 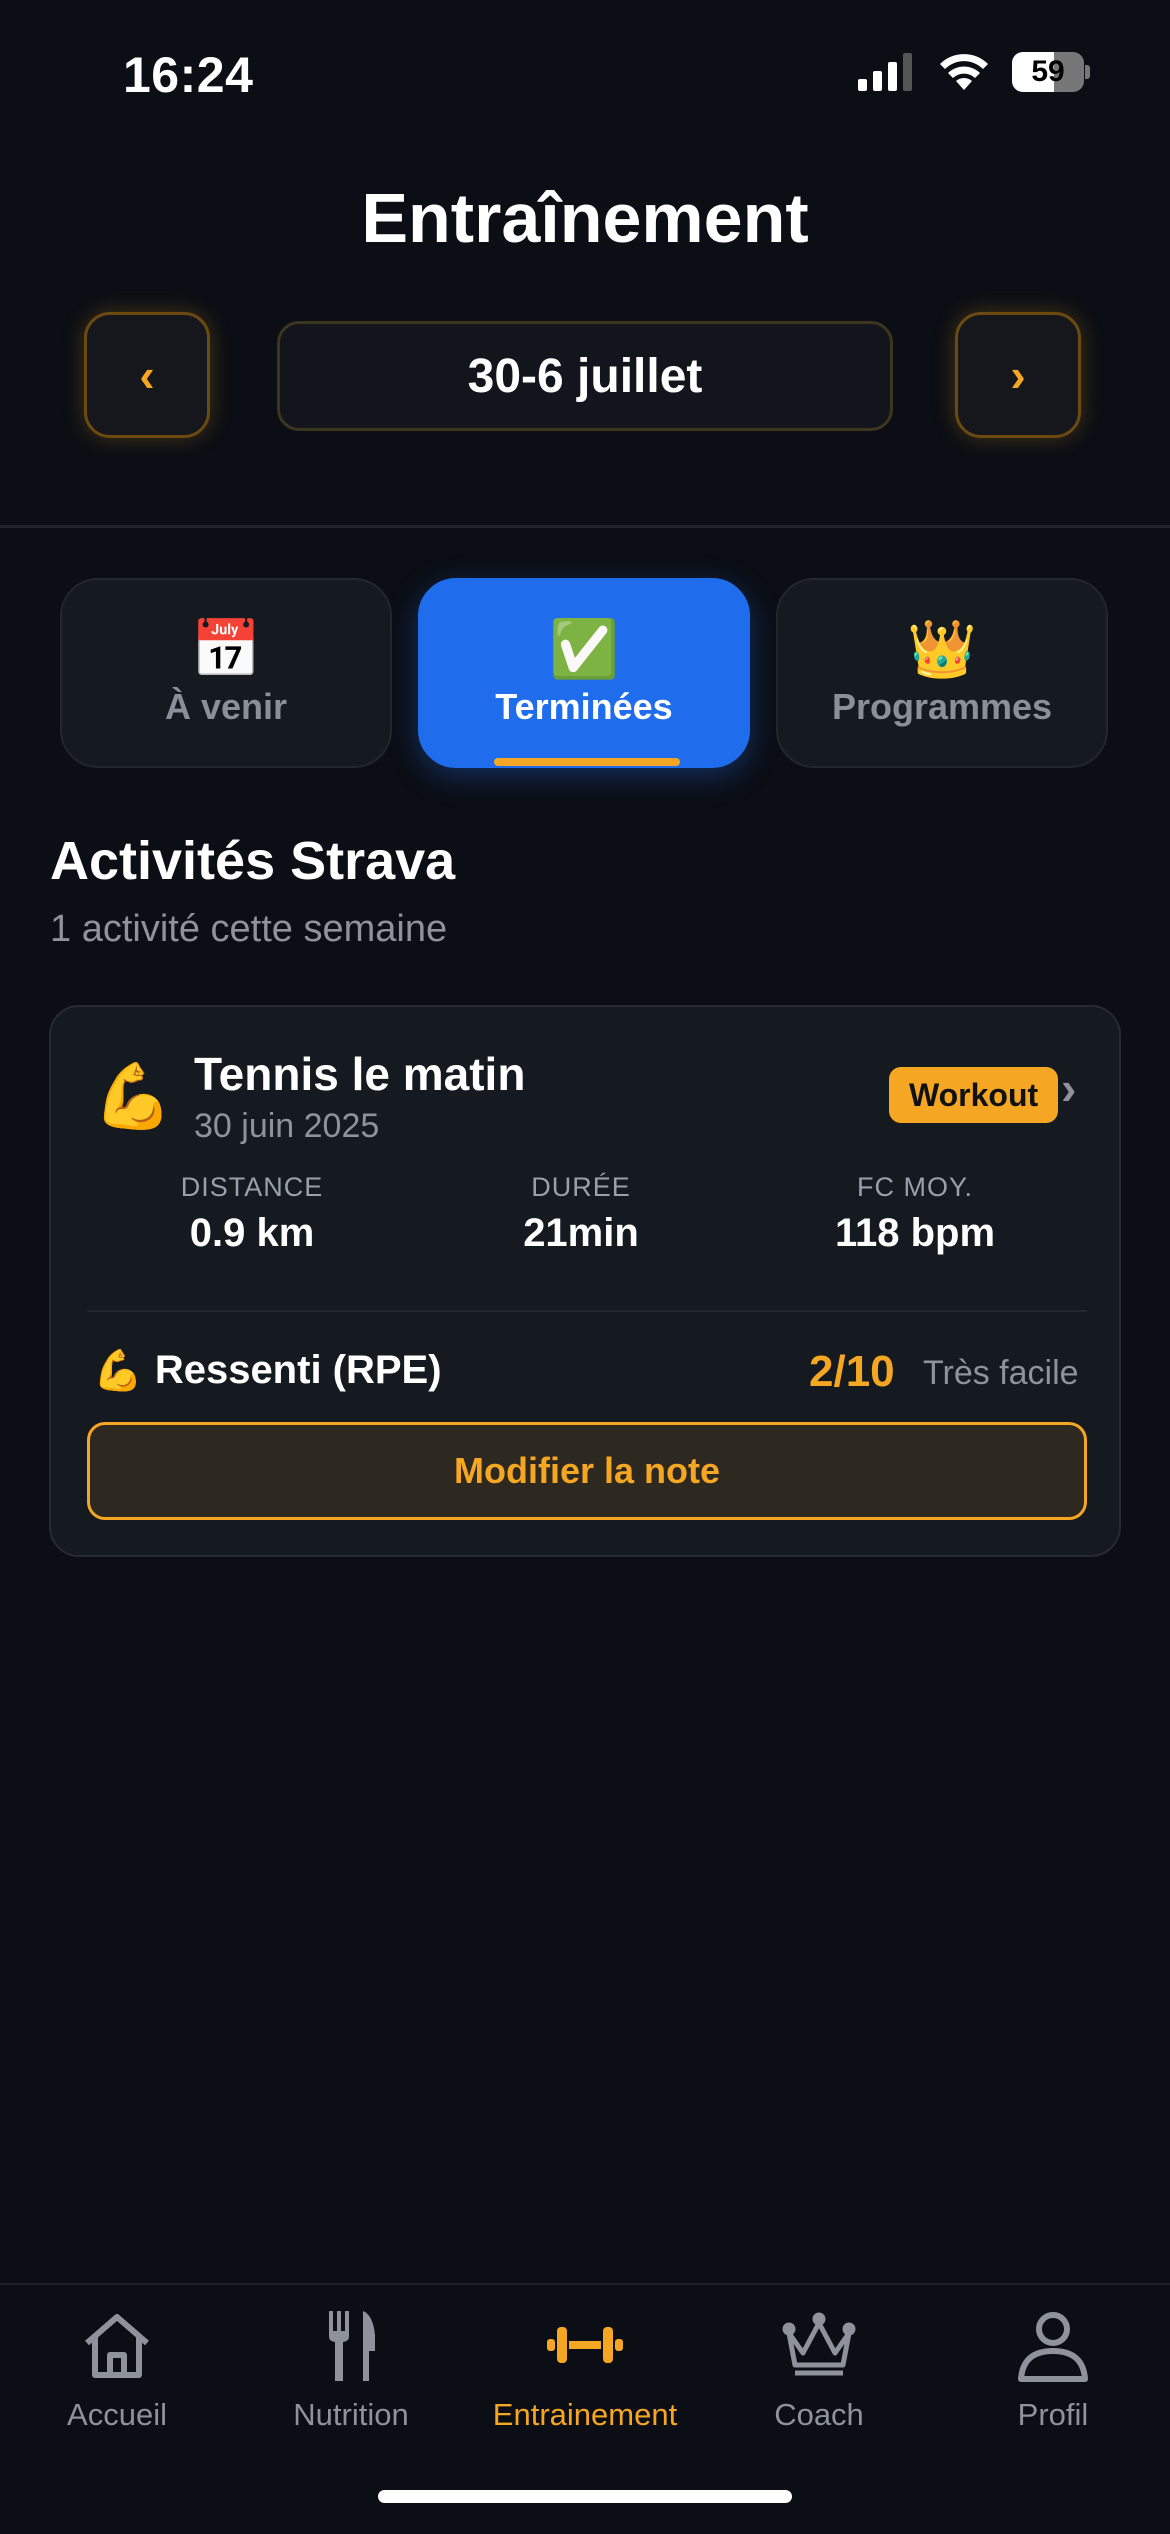 I want to click on status-icons: 59, so click(x=974, y=72).